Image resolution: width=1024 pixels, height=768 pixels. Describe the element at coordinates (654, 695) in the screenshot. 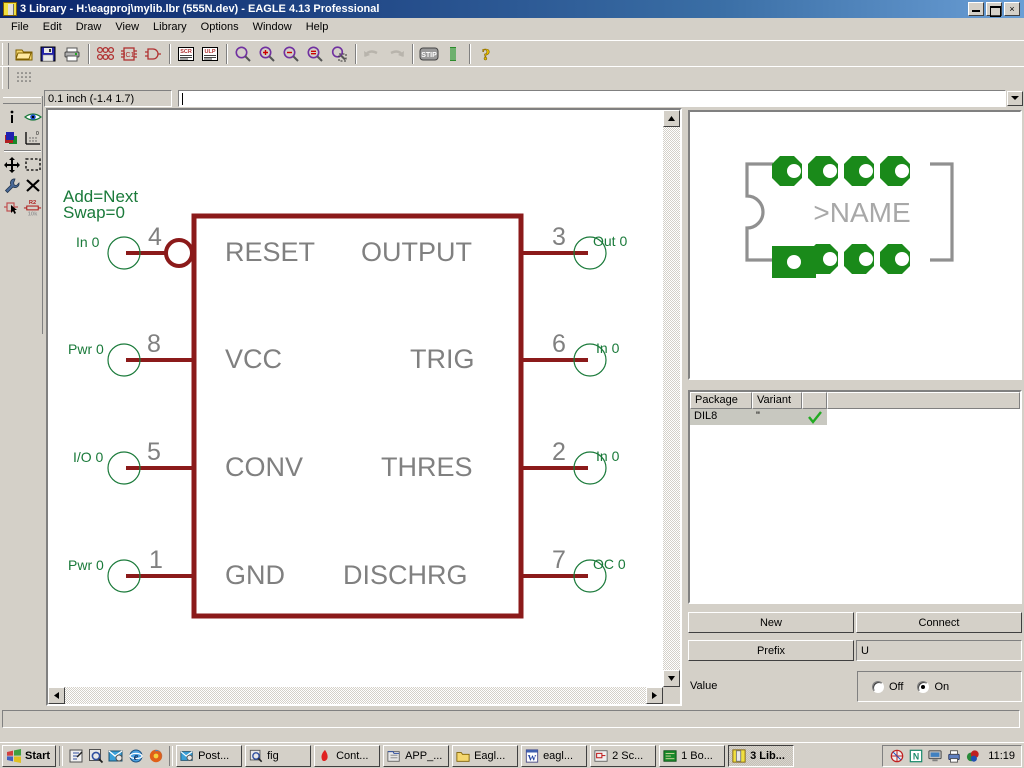

I see `scroll-right-button` at that location.